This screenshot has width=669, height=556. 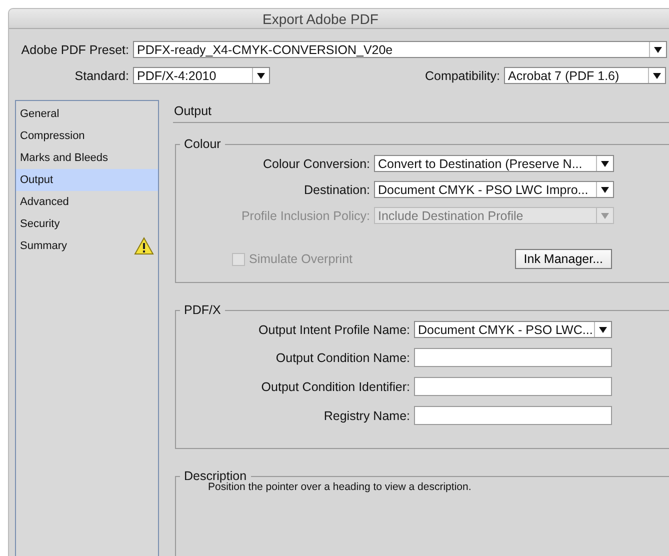 What do you see at coordinates (201, 75) in the screenshot?
I see `standard-dropdown: PDF/X-4:2010` at bounding box center [201, 75].